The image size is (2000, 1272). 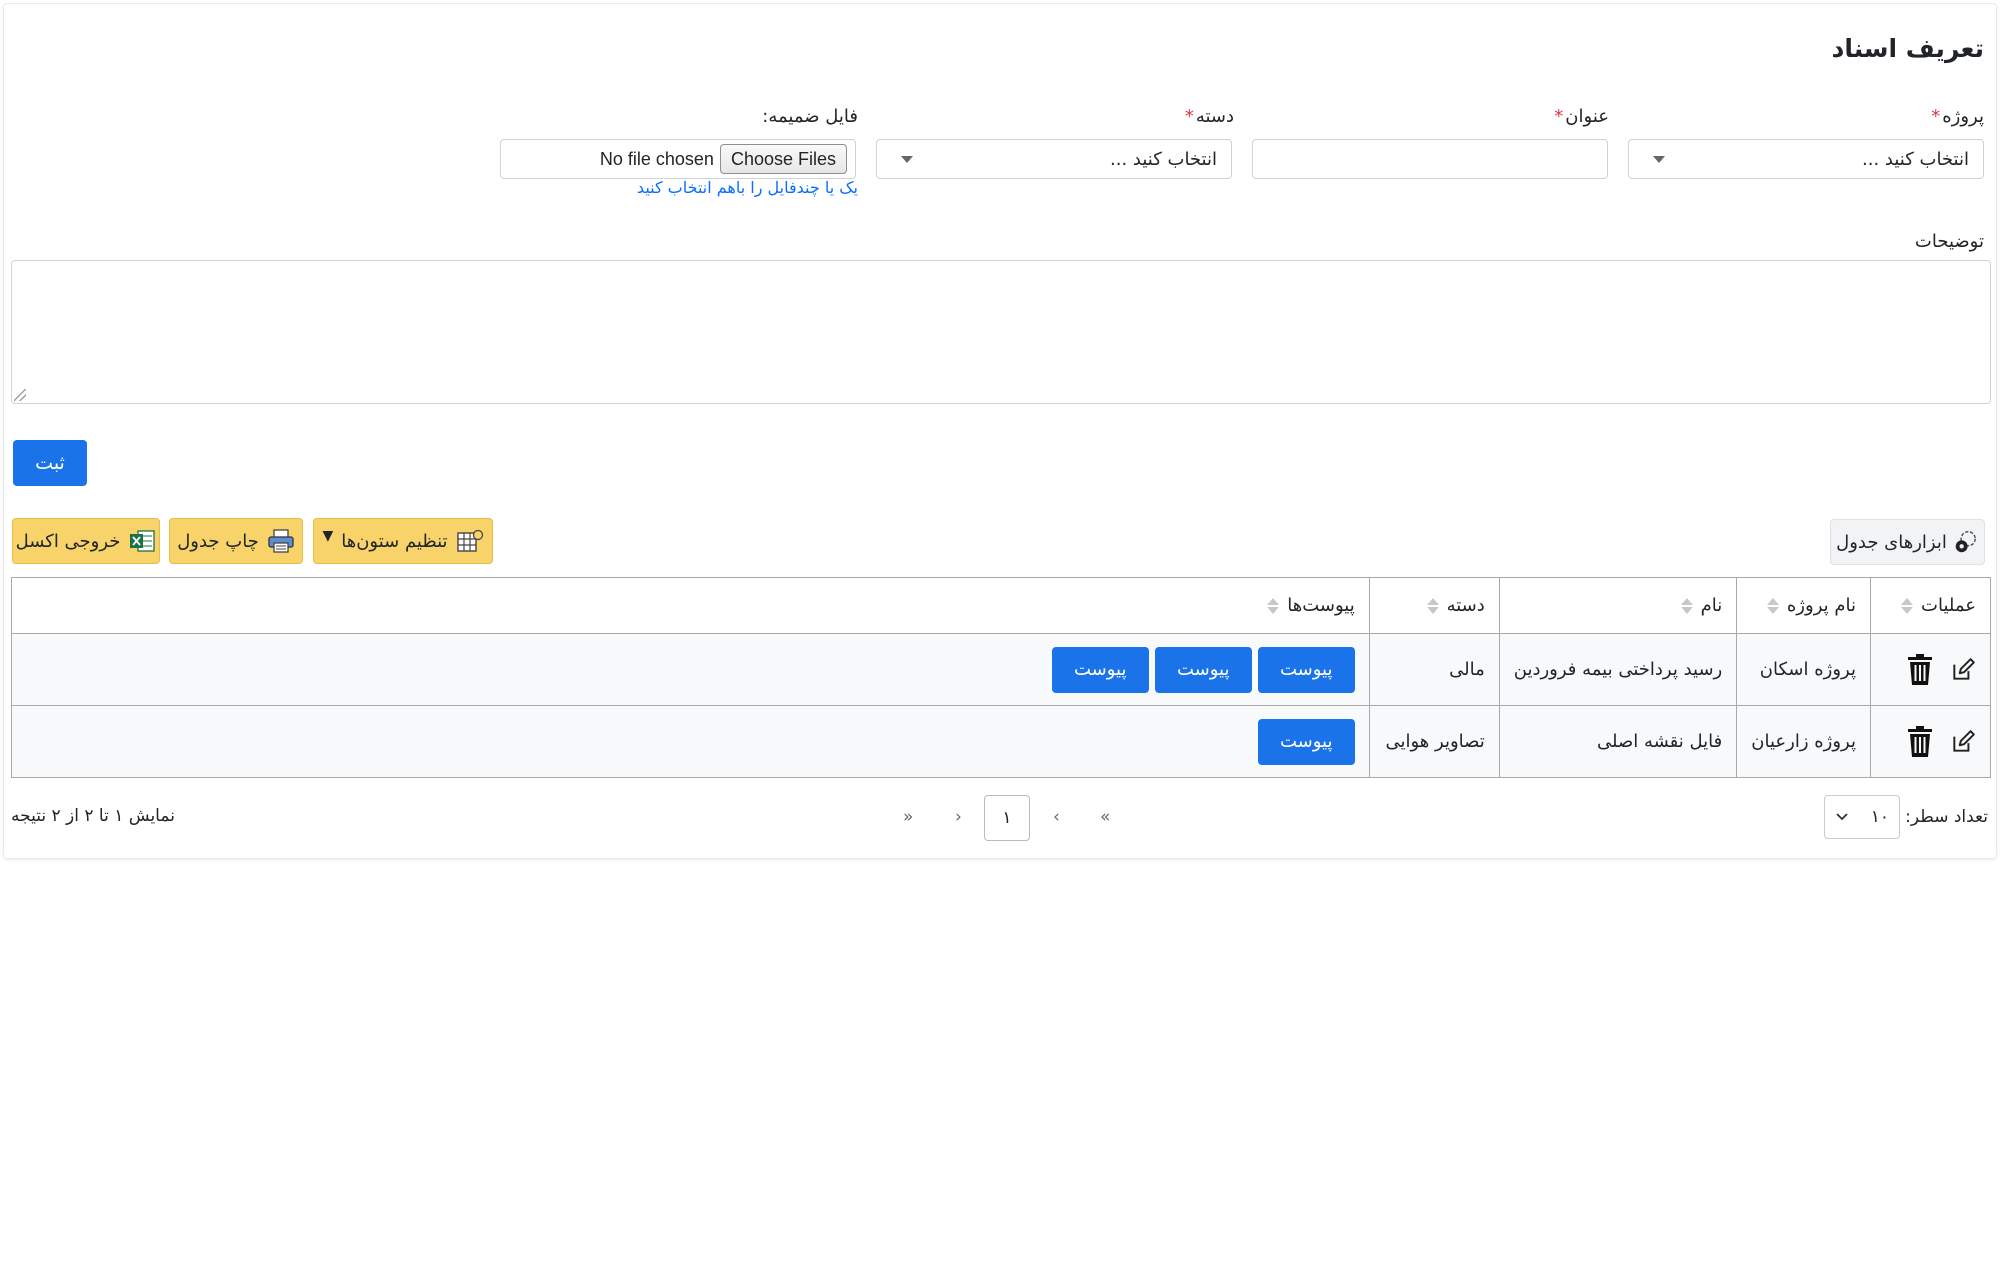 What do you see at coordinates (1957, 116) in the screenshot?
I see `project-label: پروژه*` at bounding box center [1957, 116].